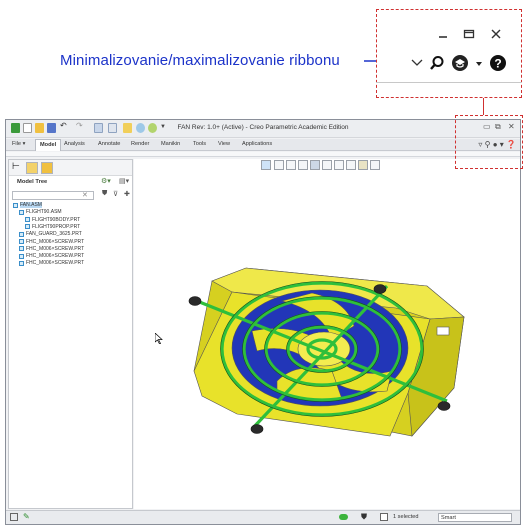 This screenshot has width=529, height=530. I want to click on mouse-cursor-icon, so click(159, 338).